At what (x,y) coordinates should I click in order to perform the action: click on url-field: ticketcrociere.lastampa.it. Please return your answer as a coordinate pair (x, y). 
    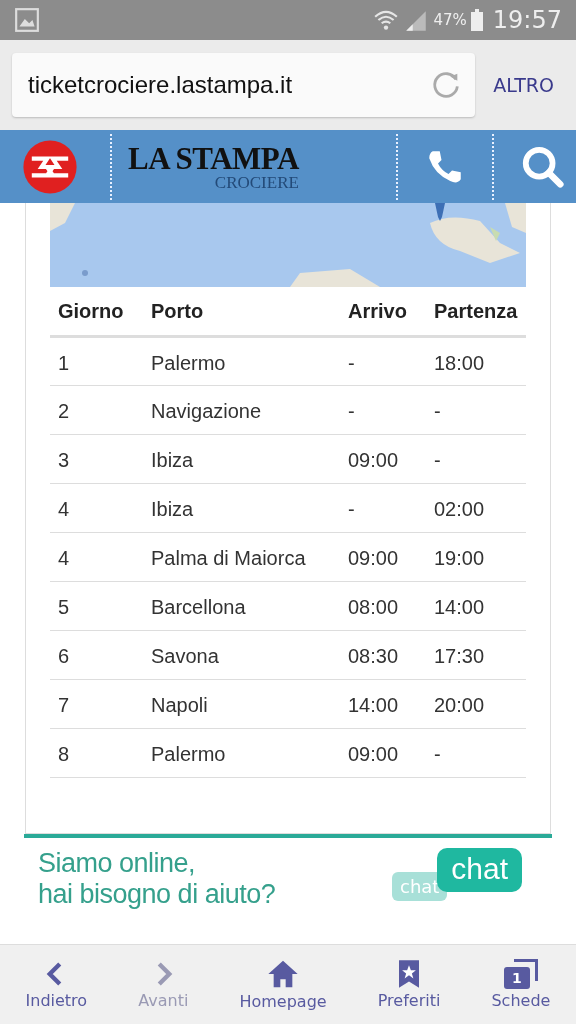
    Looking at the image, I should click on (244, 85).